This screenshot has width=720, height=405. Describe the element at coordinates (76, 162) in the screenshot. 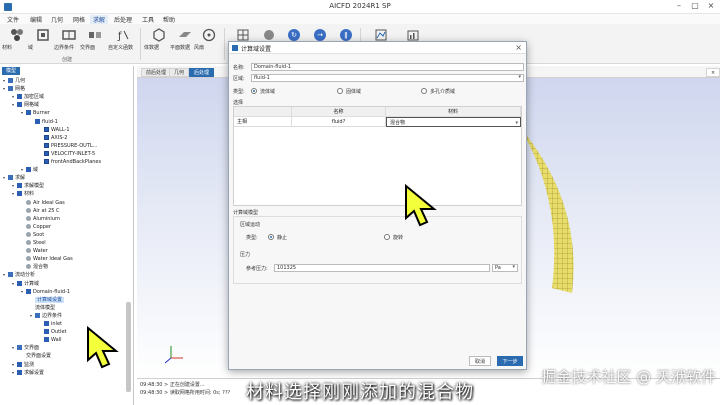

I see `tree-item-label: frontAndBackPlanes` at that location.